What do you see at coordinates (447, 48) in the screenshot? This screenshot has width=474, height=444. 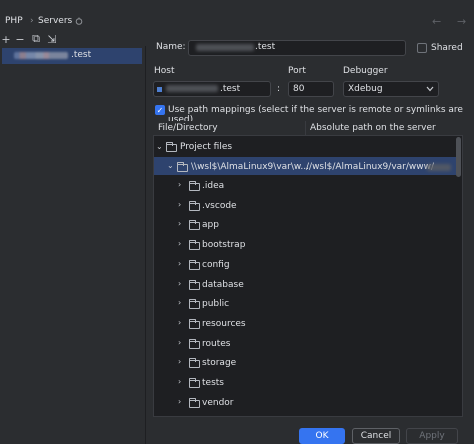 I see `shared-label: Shared` at bounding box center [447, 48].